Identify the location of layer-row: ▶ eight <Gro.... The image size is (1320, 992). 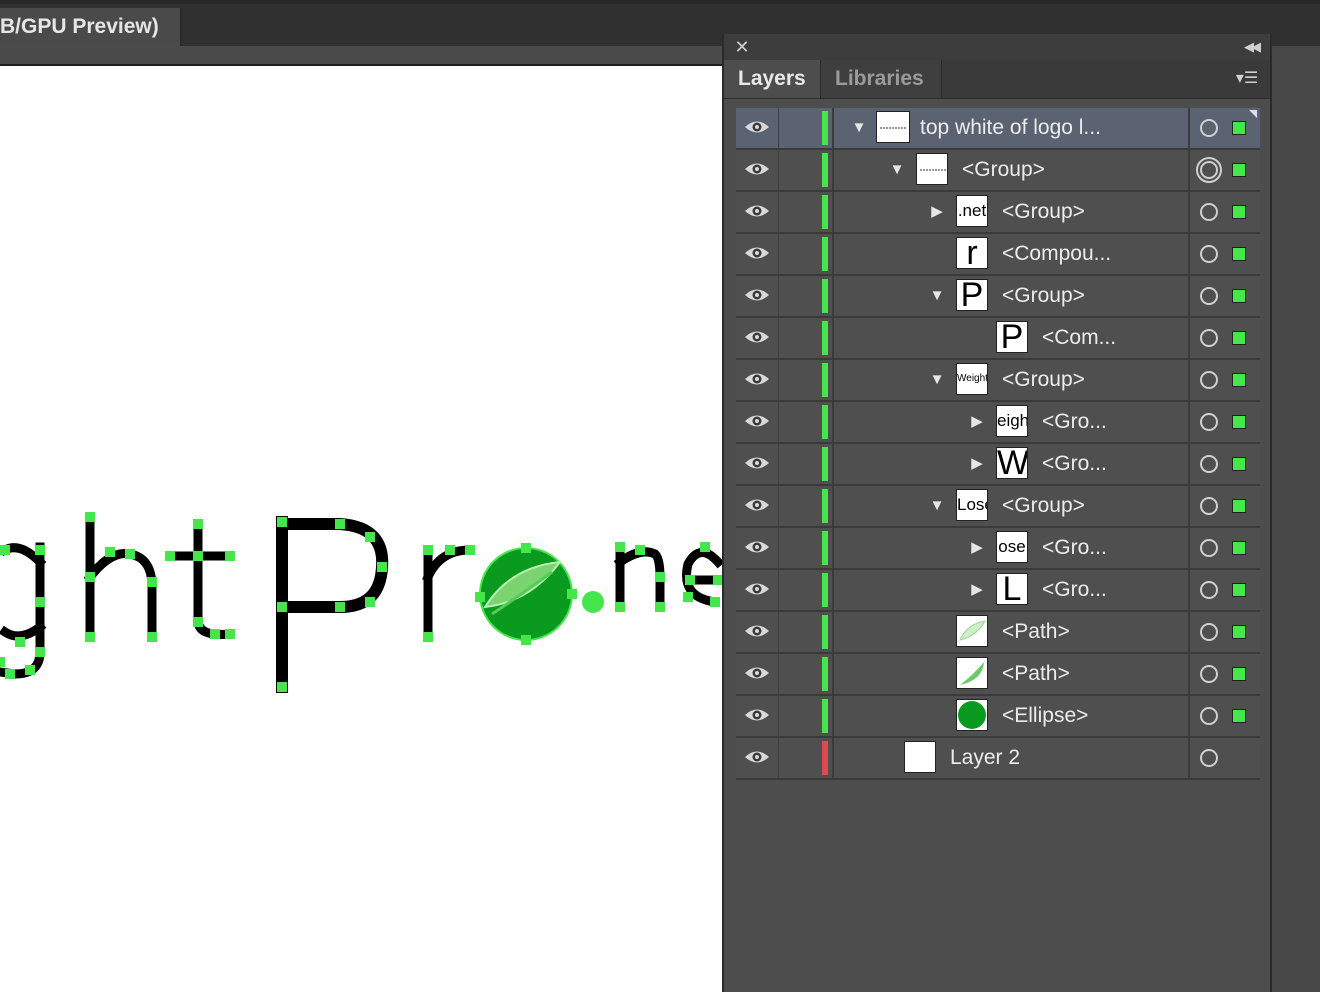
(998, 423).